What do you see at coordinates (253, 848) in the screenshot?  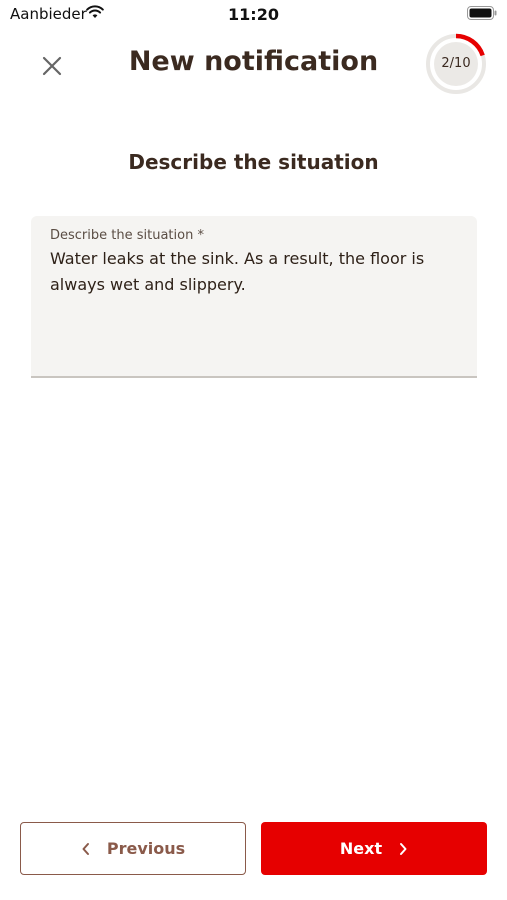 I see `footer-navigation: Previous Next` at bounding box center [253, 848].